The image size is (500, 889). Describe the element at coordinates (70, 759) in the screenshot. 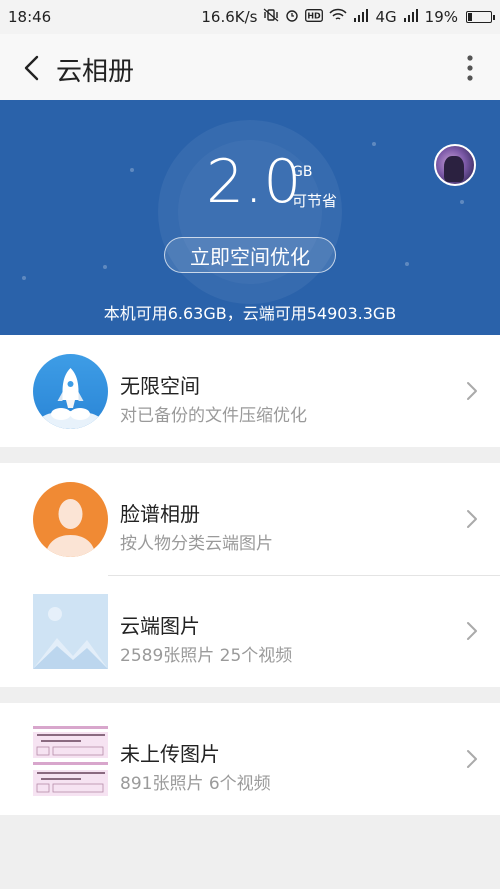

I see `document-thumbnail` at that location.